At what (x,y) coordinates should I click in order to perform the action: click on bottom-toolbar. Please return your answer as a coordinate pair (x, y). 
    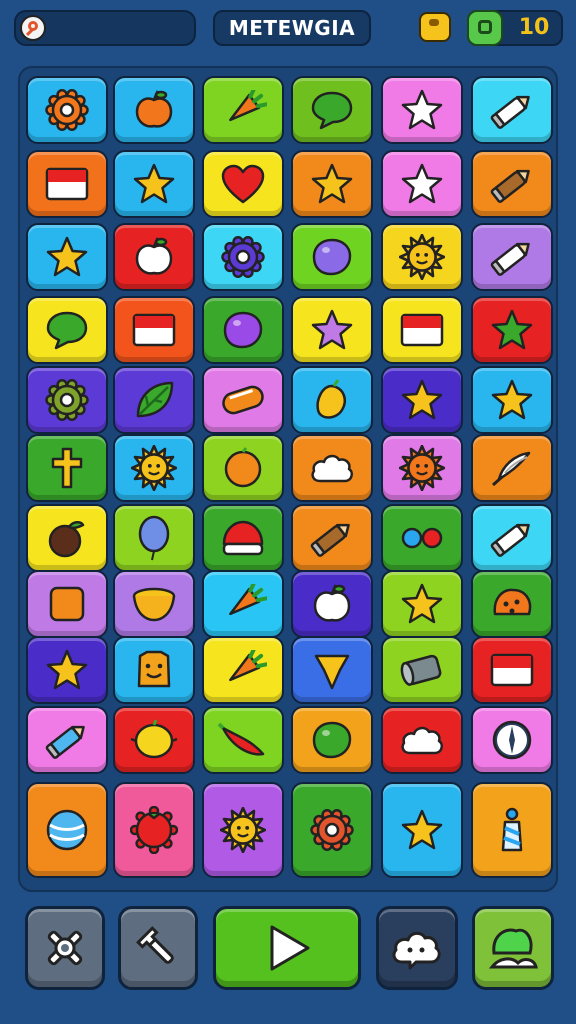
    Looking at the image, I should click on (288, 961).